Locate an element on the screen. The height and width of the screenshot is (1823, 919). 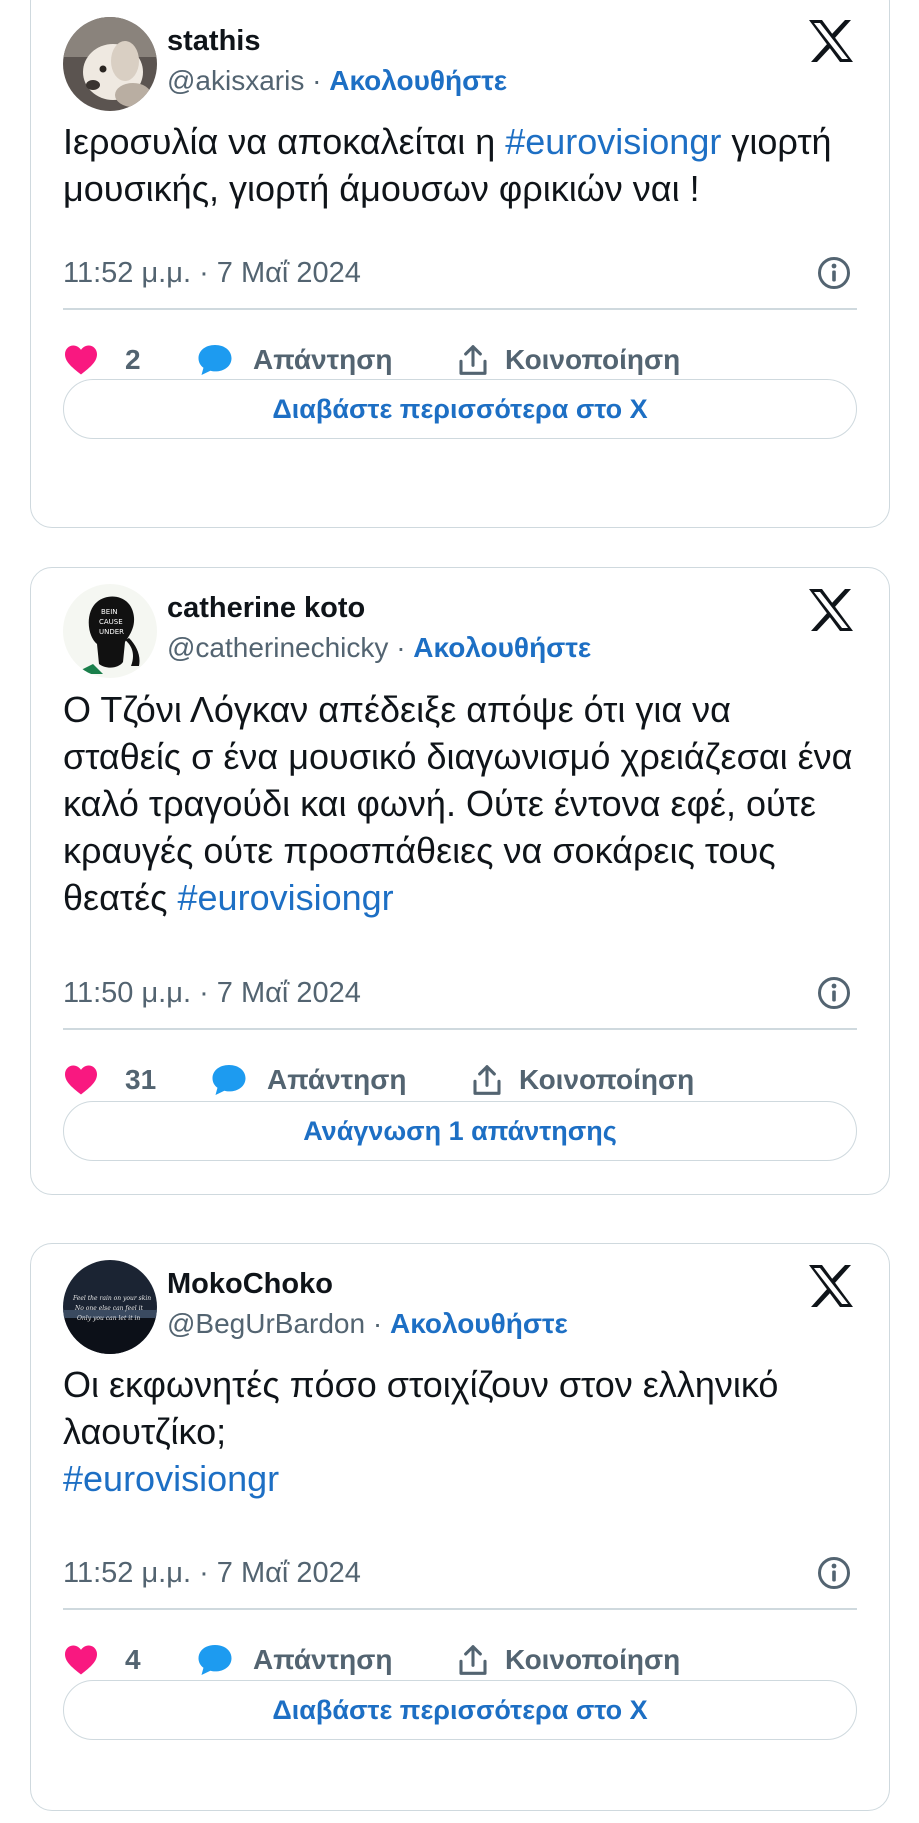
author-handle-line: @catherinechicky · Ακολουθήστε is located at coordinates (379, 648).